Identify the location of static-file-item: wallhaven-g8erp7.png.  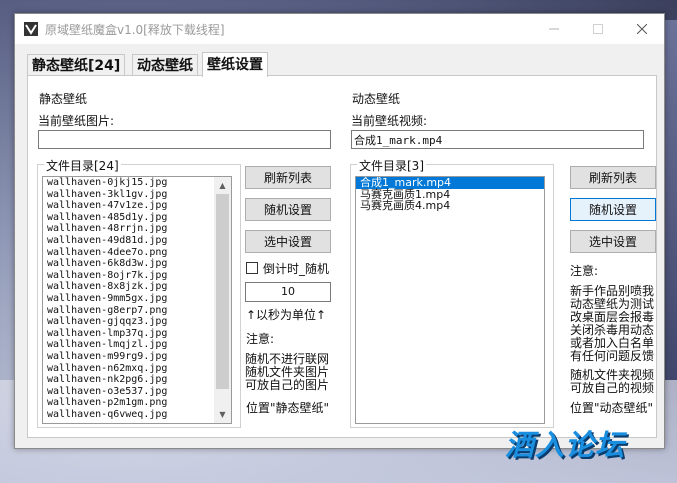
(137, 311).